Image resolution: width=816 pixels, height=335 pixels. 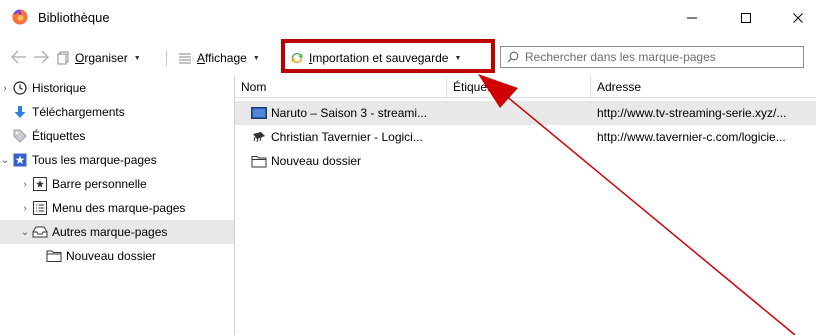 What do you see at coordinates (316, 161) in the screenshot?
I see `bookmark-name: Nouveau dossier` at bounding box center [316, 161].